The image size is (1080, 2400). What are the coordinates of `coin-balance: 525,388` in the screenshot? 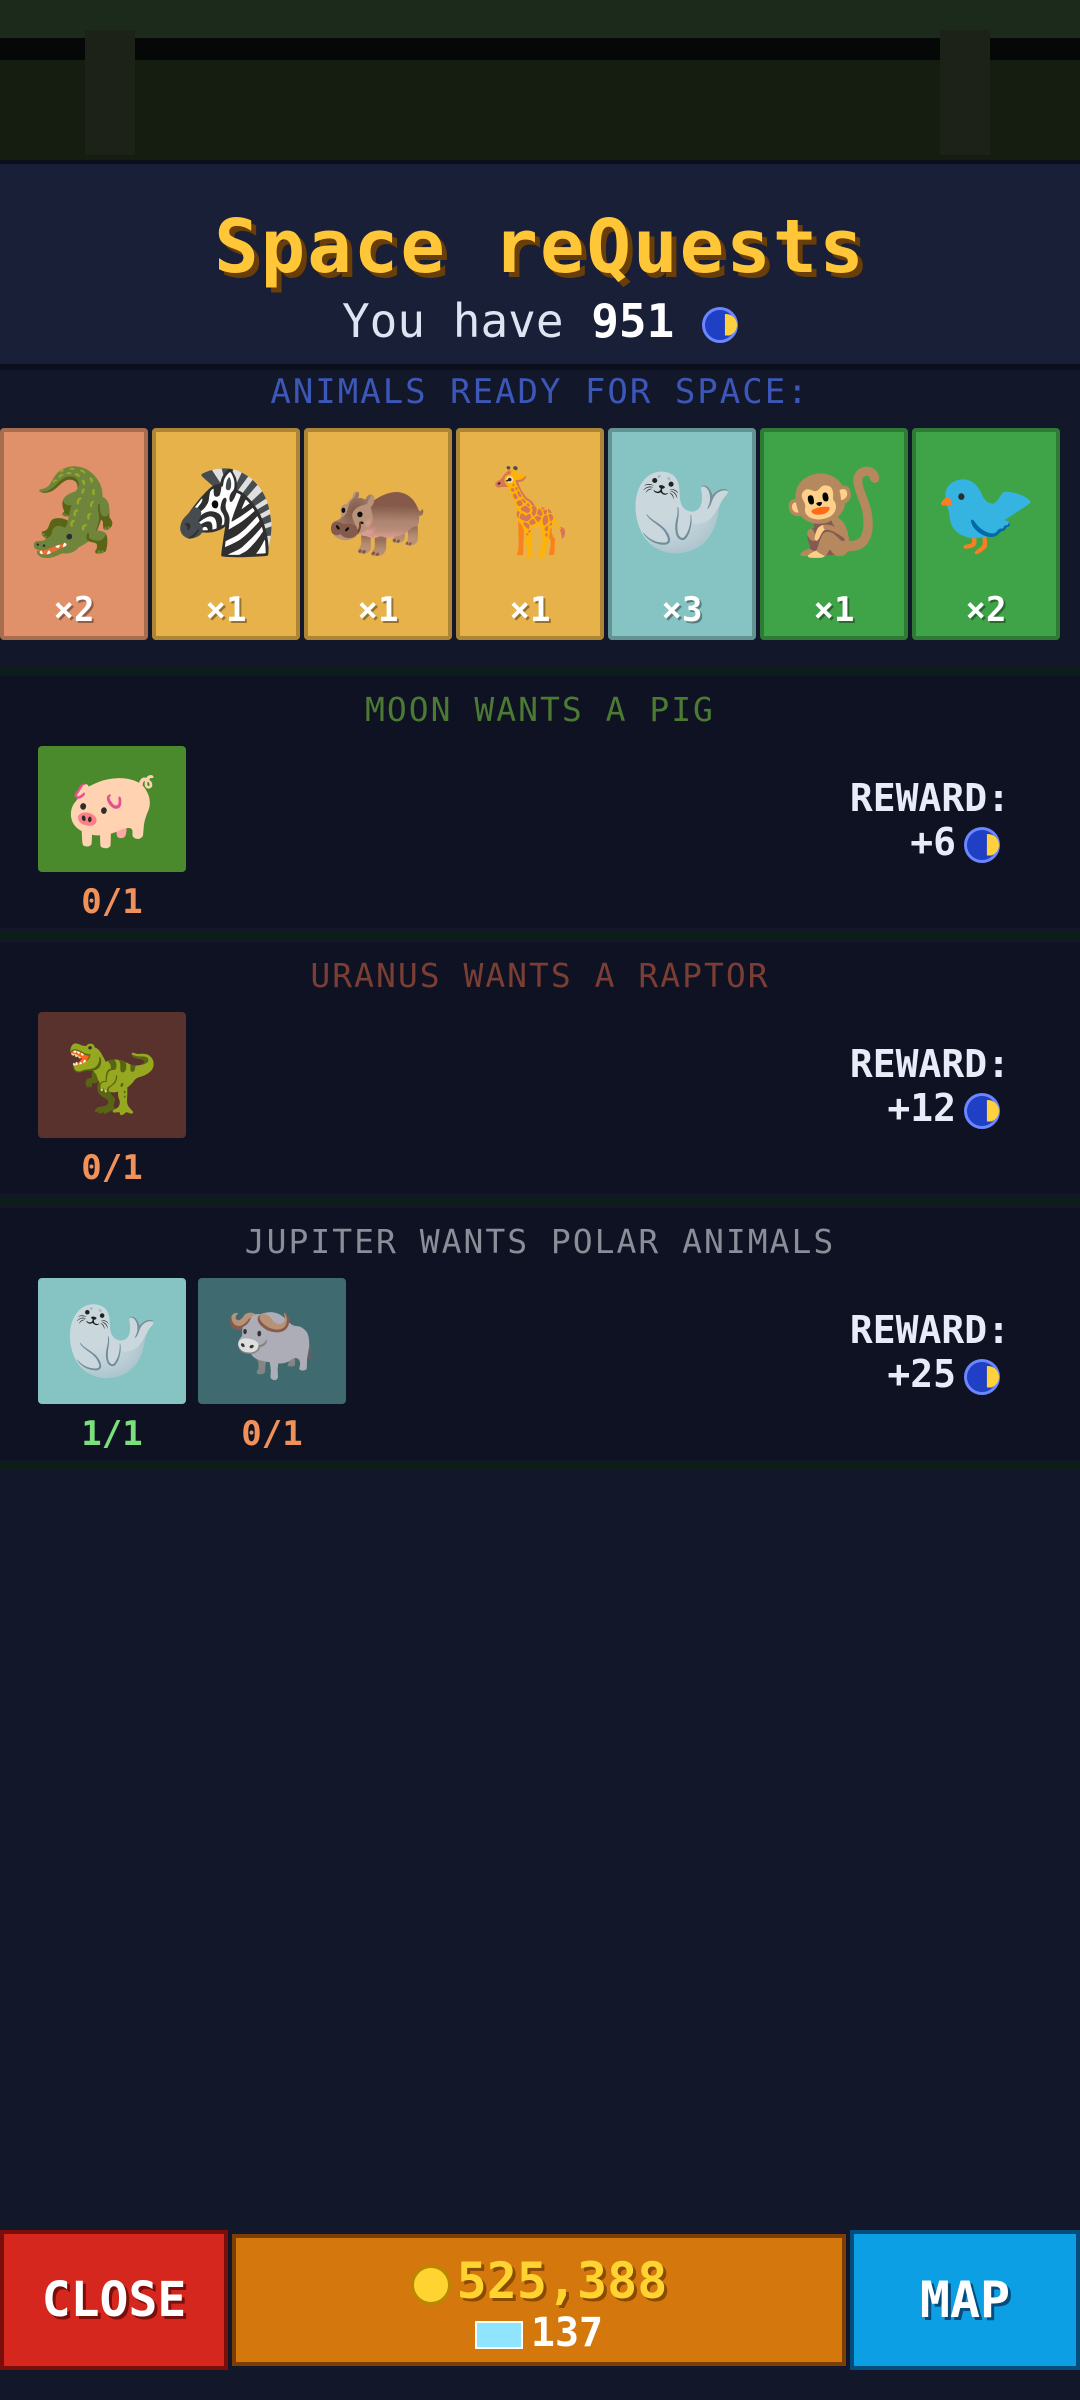 It's located at (539, 2281).